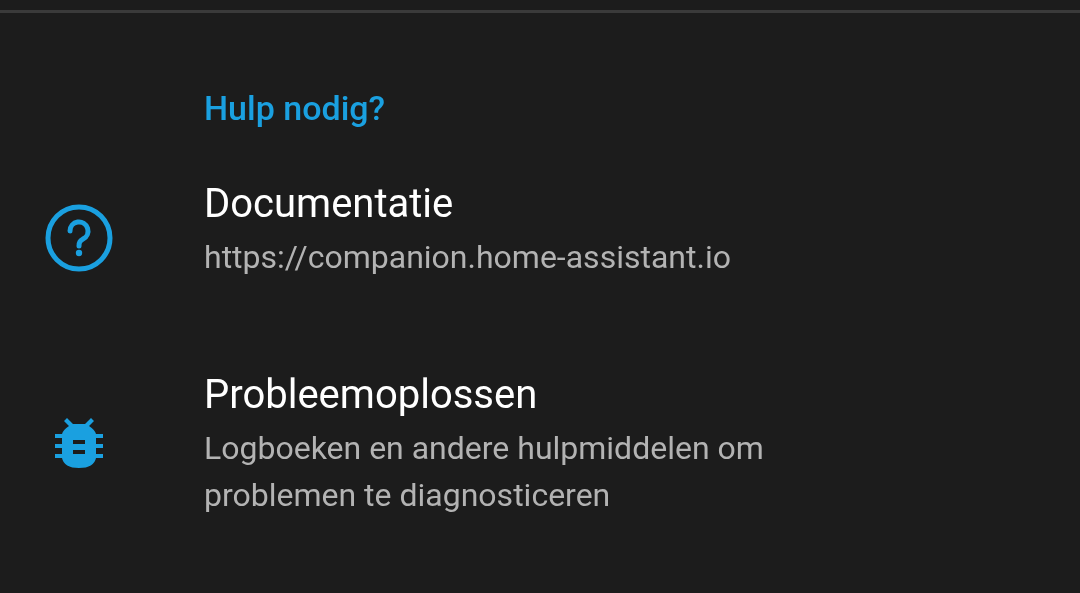 The image size is (1080, 593). I want to click on help-icon, so click(79, 238).